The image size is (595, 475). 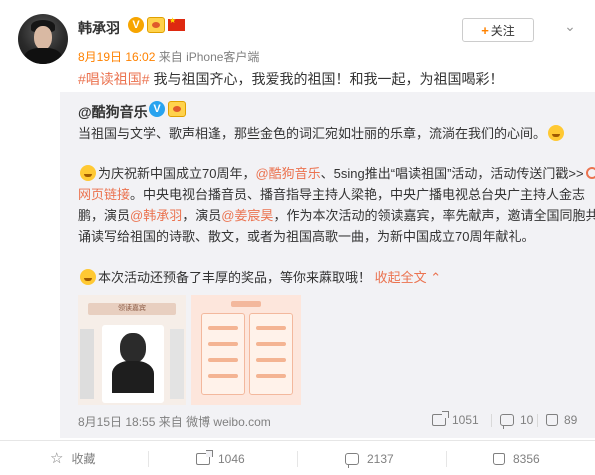 What do you see at coordinates (358, 194) in the screenshot?
I see `repost-text: 。中央电视台播音员、播音指导主持人梁艳，中央广播电视总台央广主持人金志` at bounding box center [358, 194].